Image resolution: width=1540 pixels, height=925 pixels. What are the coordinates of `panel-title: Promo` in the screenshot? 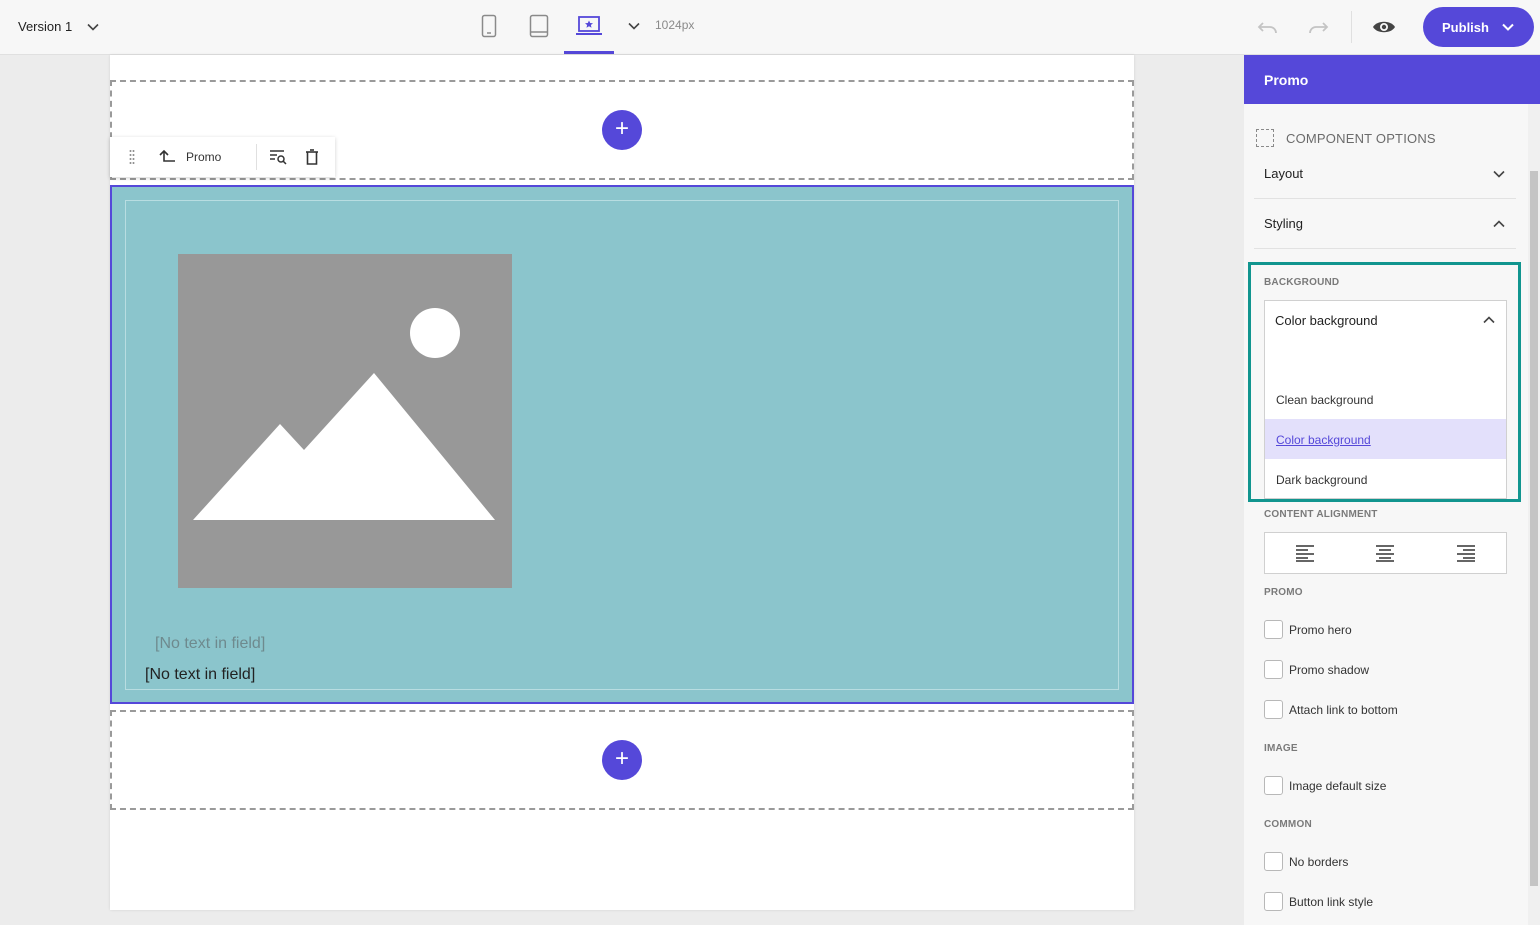 It's located at (1392, 79).